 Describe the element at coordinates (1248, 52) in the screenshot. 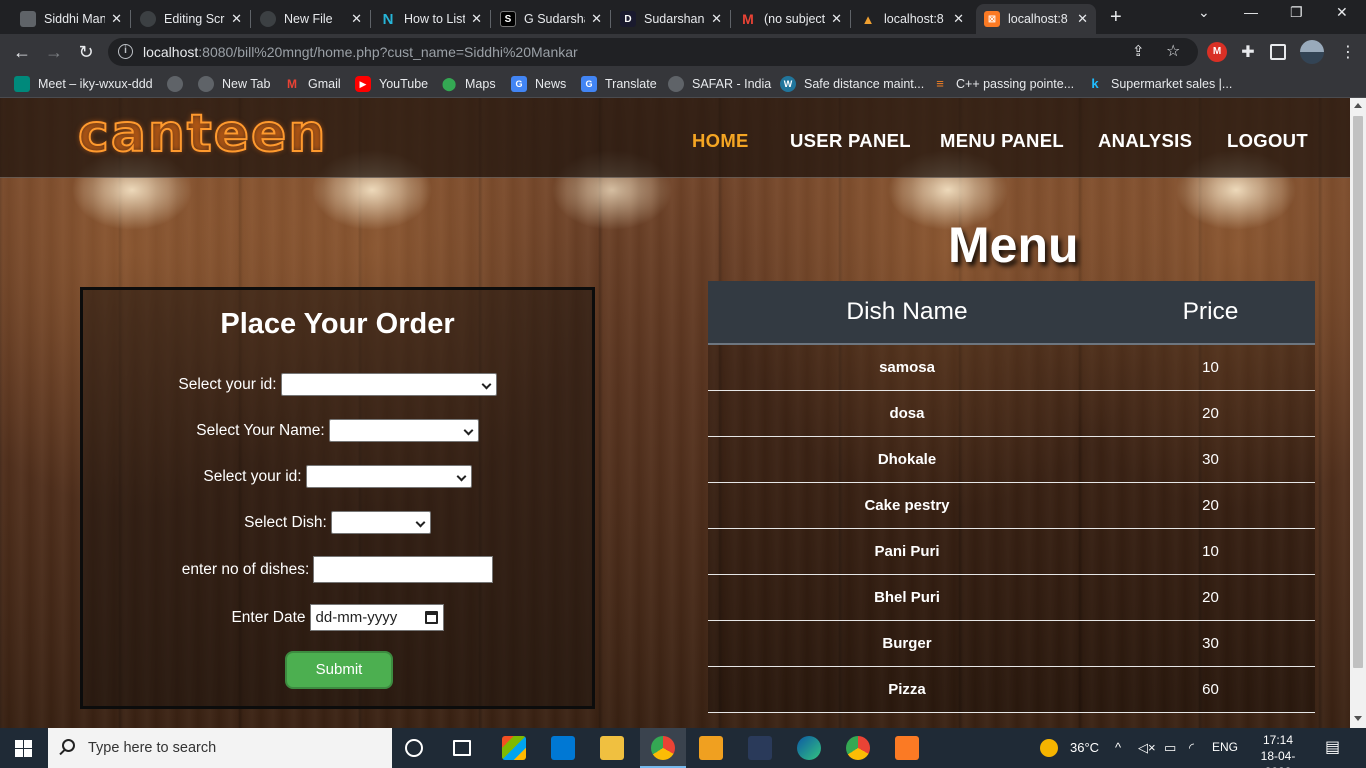

I see `extensions-puzzle-icon: ✚` at that location.